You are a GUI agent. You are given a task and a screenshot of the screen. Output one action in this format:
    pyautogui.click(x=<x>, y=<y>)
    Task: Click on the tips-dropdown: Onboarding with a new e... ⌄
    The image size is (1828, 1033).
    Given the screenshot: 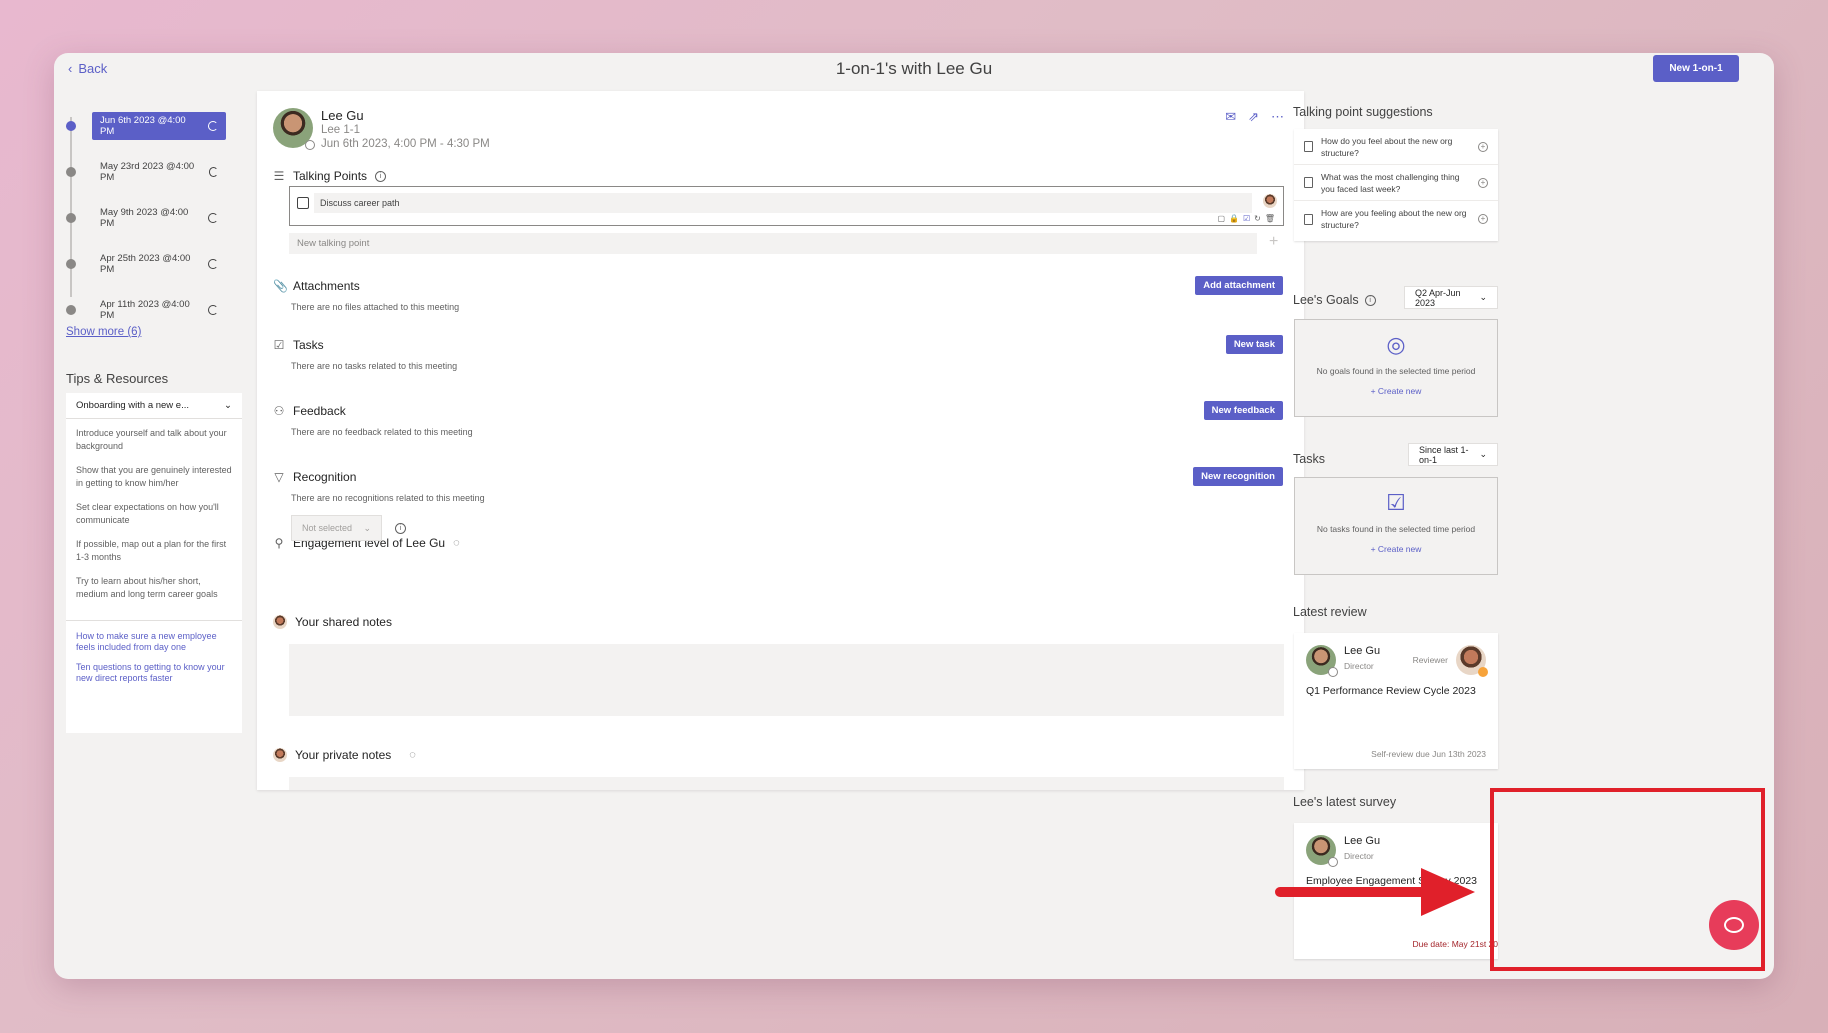 What is the action you would take?
    pyautogui.click(x=154, y=406)
    